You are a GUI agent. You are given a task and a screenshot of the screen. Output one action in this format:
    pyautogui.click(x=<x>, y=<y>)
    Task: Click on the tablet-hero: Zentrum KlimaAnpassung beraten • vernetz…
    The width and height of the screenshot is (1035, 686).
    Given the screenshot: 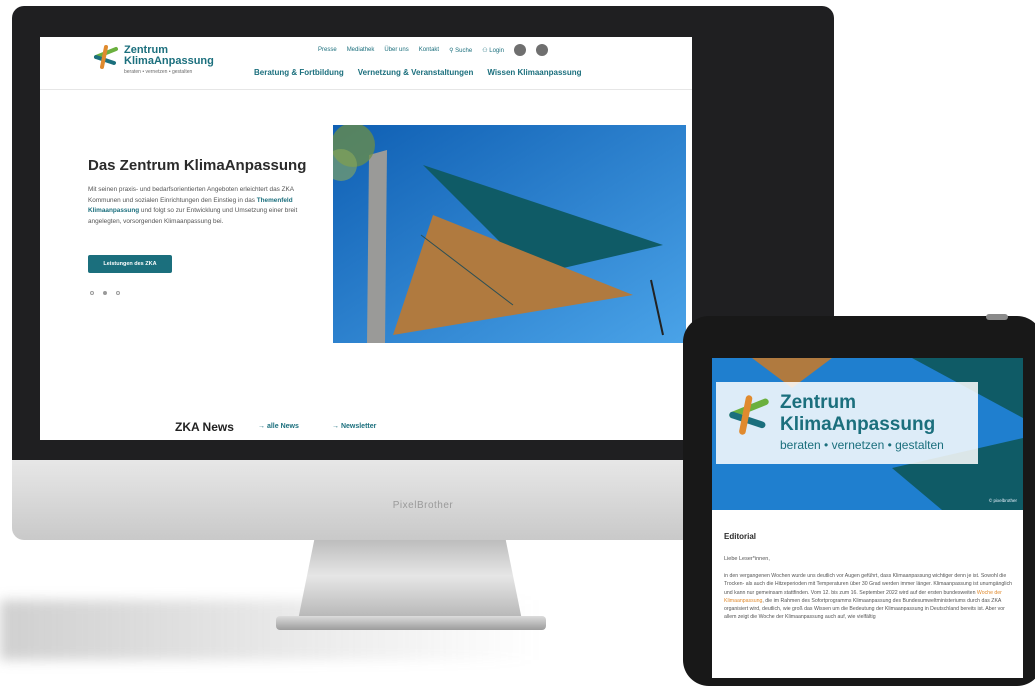 What is the action you would take?
    pyautogui.click(x=867, y=434)
    